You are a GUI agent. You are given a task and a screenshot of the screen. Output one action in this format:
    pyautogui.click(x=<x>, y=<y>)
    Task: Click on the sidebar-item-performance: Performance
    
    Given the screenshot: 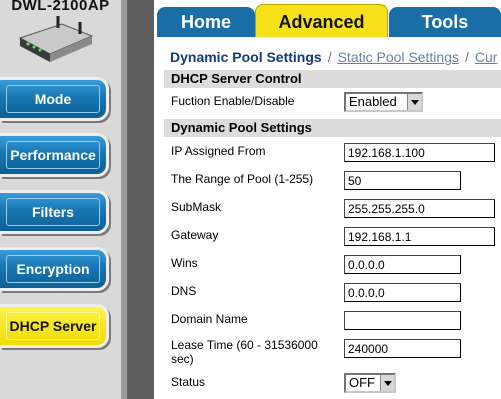 What is the action you would take?
    pyautogui.click(x=54, y=155)
    